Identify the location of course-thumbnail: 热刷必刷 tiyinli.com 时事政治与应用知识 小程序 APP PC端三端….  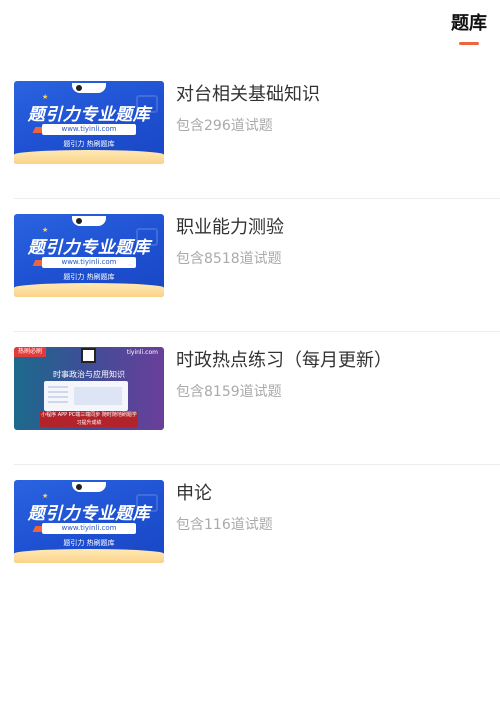
(89, 388).